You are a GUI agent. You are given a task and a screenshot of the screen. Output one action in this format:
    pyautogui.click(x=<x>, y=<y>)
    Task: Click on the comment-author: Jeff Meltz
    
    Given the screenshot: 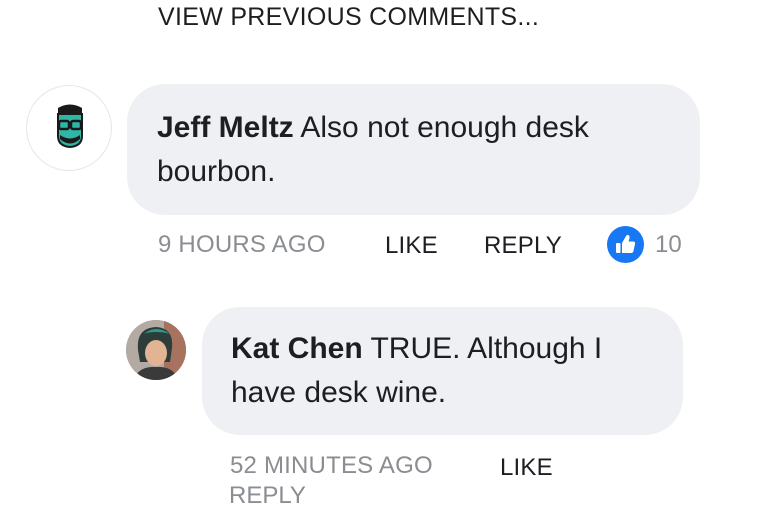 What is the action you would take?
    pyautogui.click(x=225, y=127)
    